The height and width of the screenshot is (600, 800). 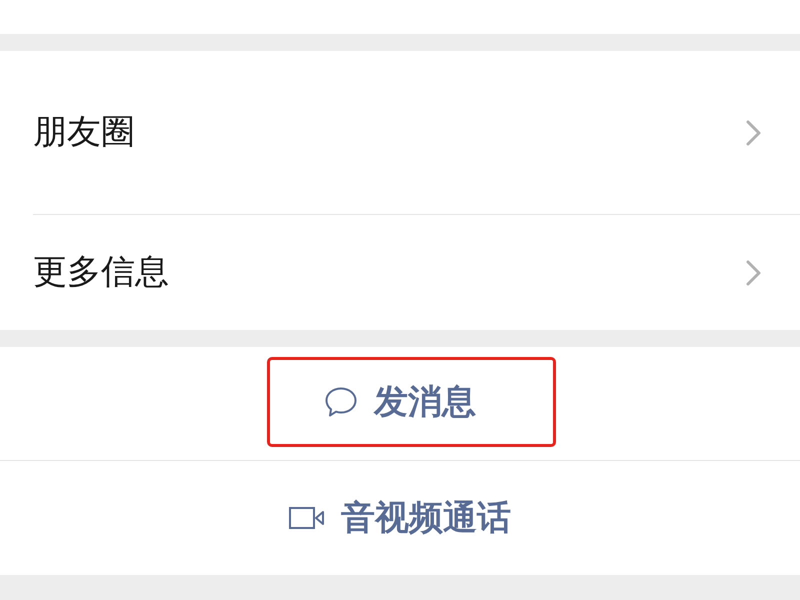 I want to click on speech-bubble-icon, so click(x=341, y=402).